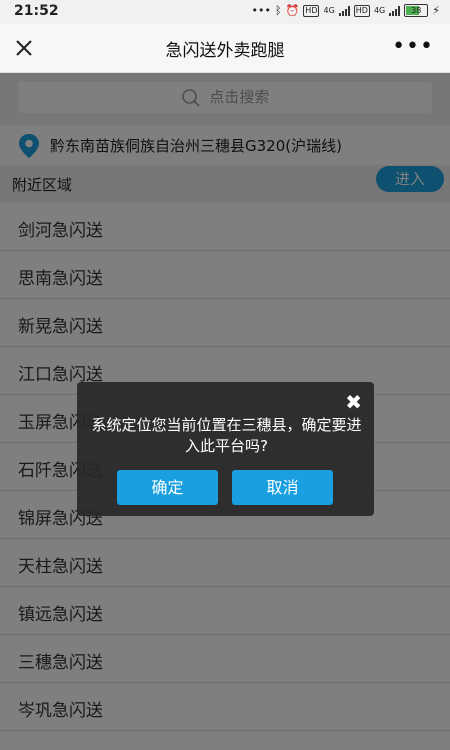 The image size is (450, 750). I want to click on battery-level: 38, so click(416, 10).